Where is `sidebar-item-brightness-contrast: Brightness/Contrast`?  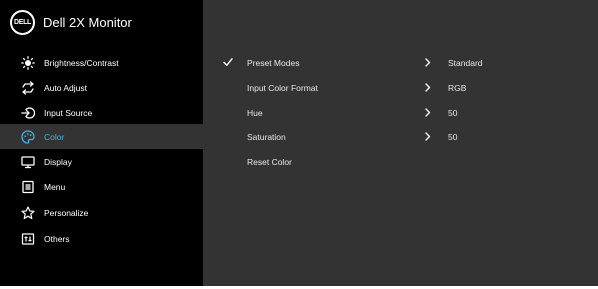
sidebar-item-brightness-contrast: Brightness/Contrast is located at coordinates (101, 62).